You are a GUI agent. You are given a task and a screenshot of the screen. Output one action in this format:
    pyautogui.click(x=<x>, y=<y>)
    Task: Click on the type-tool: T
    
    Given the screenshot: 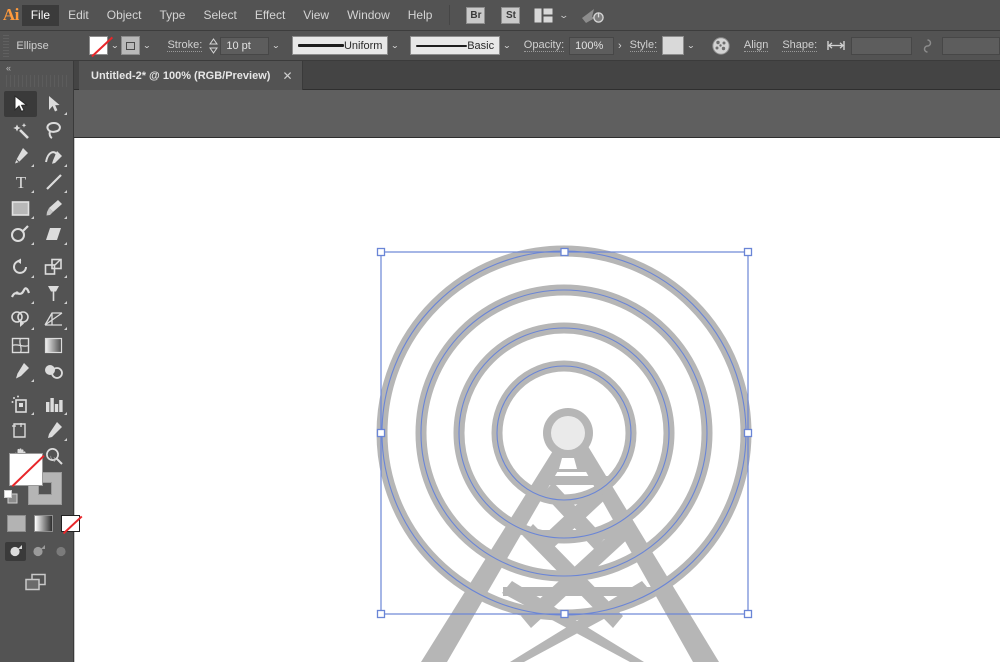 What is the action you would take?
    pyautogui.click(x=20, y=182)
    